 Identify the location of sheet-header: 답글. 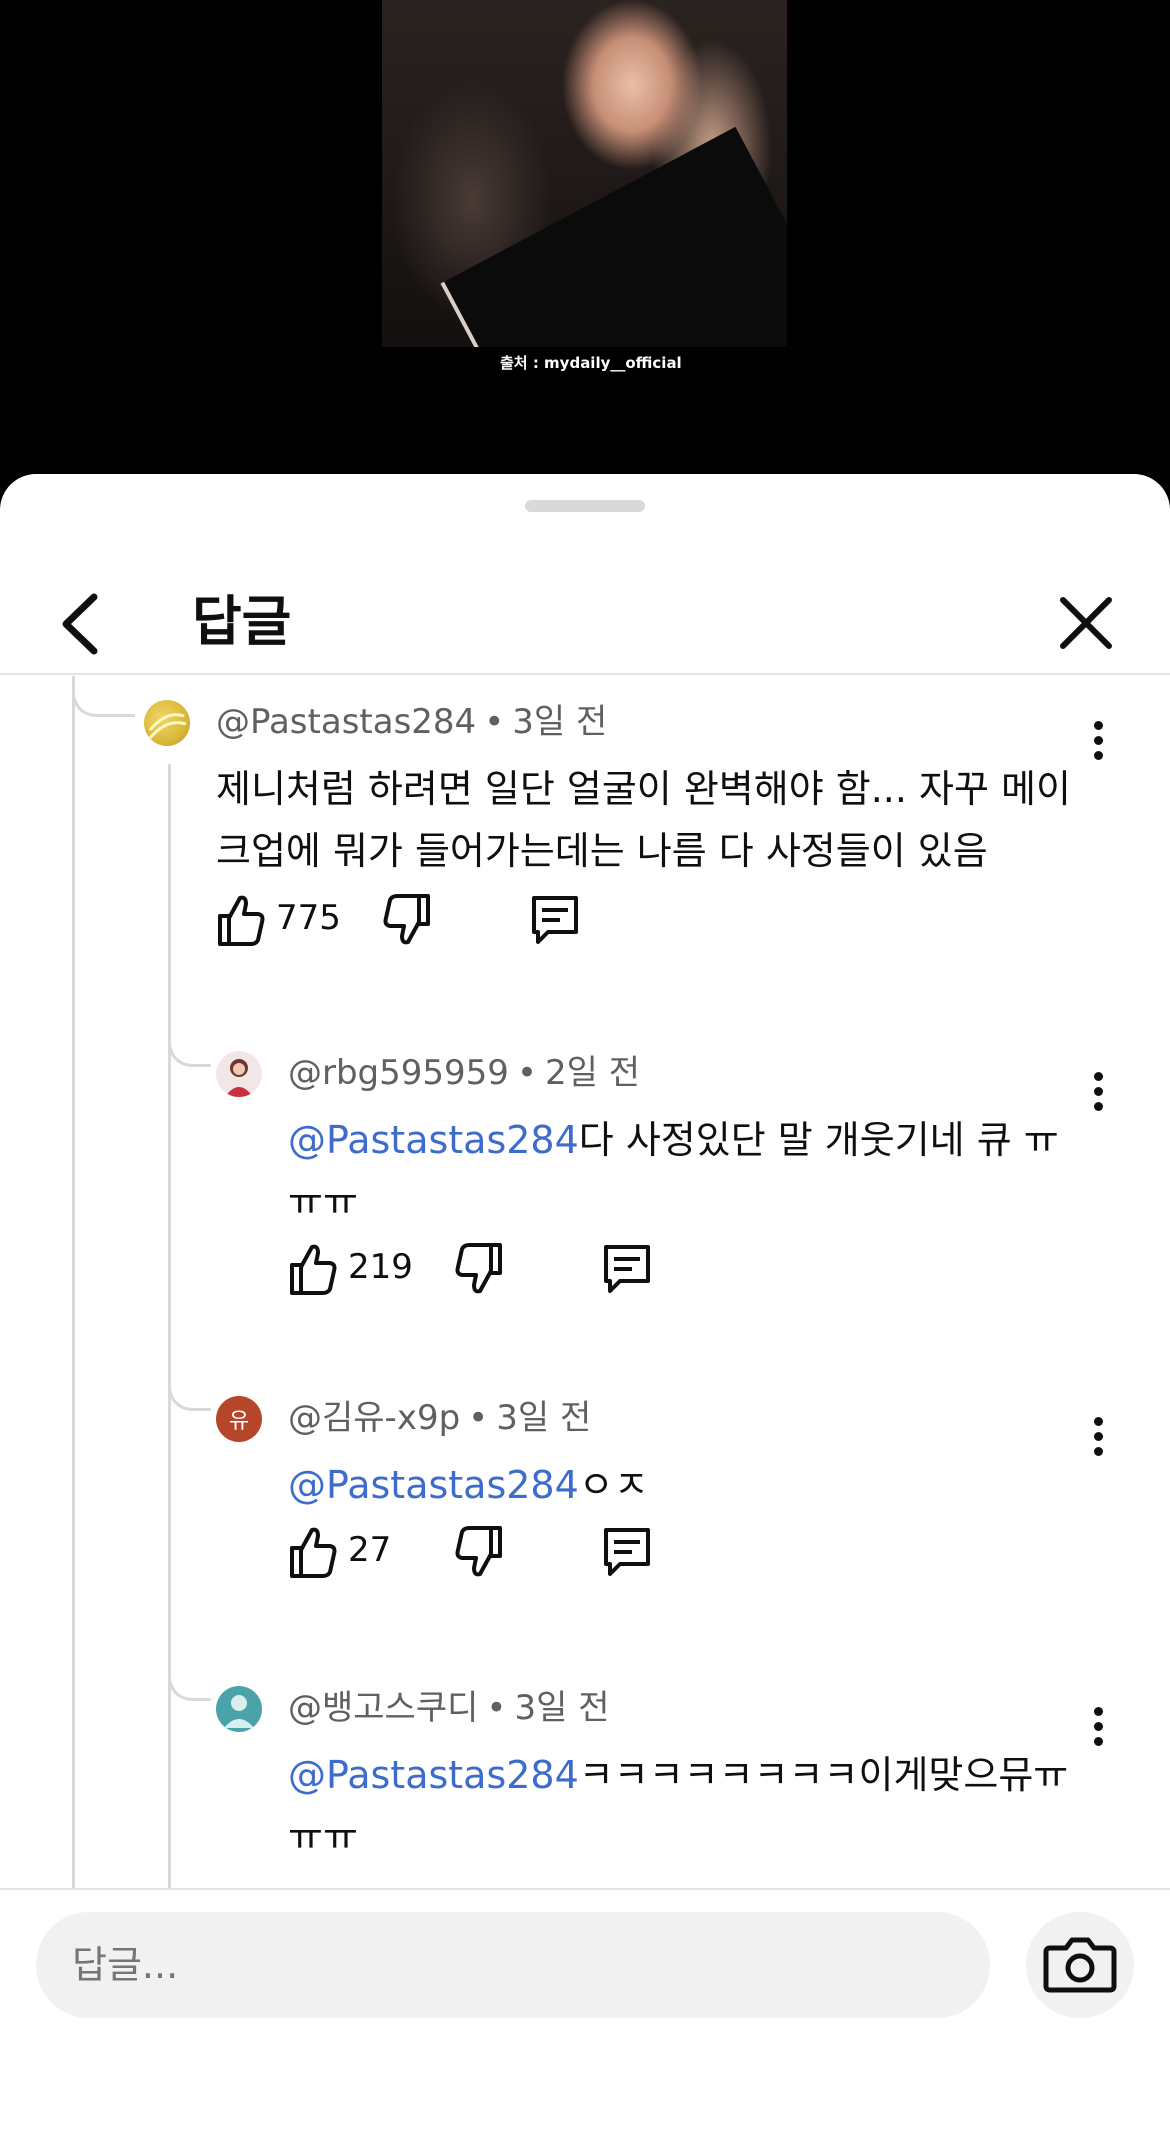
(585, 614).